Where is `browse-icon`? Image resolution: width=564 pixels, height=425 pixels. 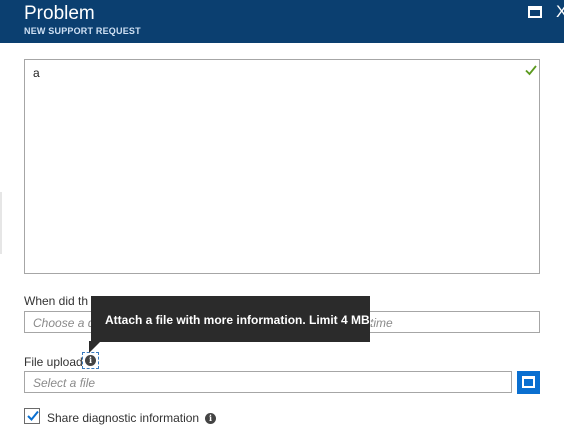
browse-icon is located at coordinates (528, 382).